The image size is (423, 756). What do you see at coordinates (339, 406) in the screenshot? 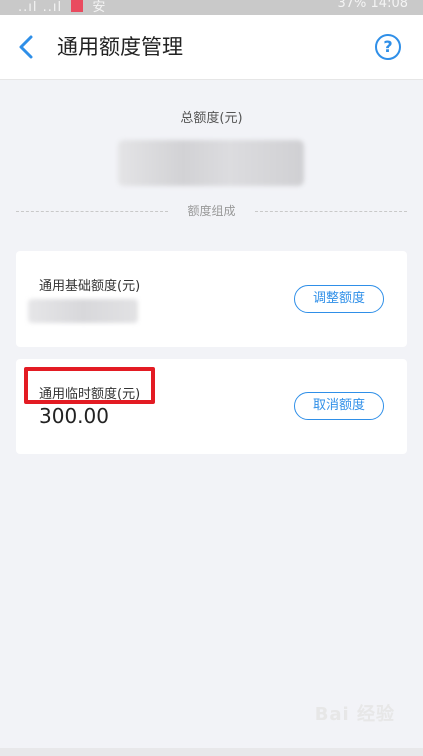
I see `cancel-quota-button: 取消额度` at bounding box center [339, 406].